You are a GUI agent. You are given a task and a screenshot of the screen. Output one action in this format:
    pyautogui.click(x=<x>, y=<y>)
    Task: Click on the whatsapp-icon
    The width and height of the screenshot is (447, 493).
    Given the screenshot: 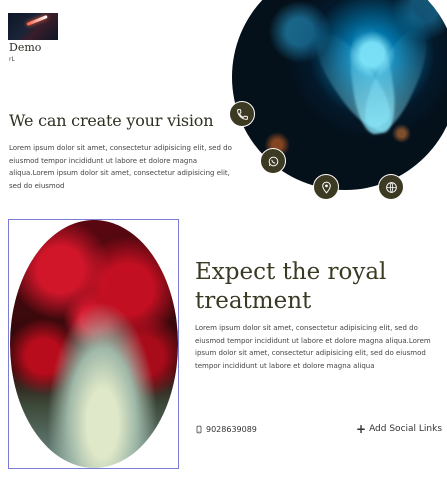 What is the action you would take?
    pyautogui.click(x=273, y=161)
    